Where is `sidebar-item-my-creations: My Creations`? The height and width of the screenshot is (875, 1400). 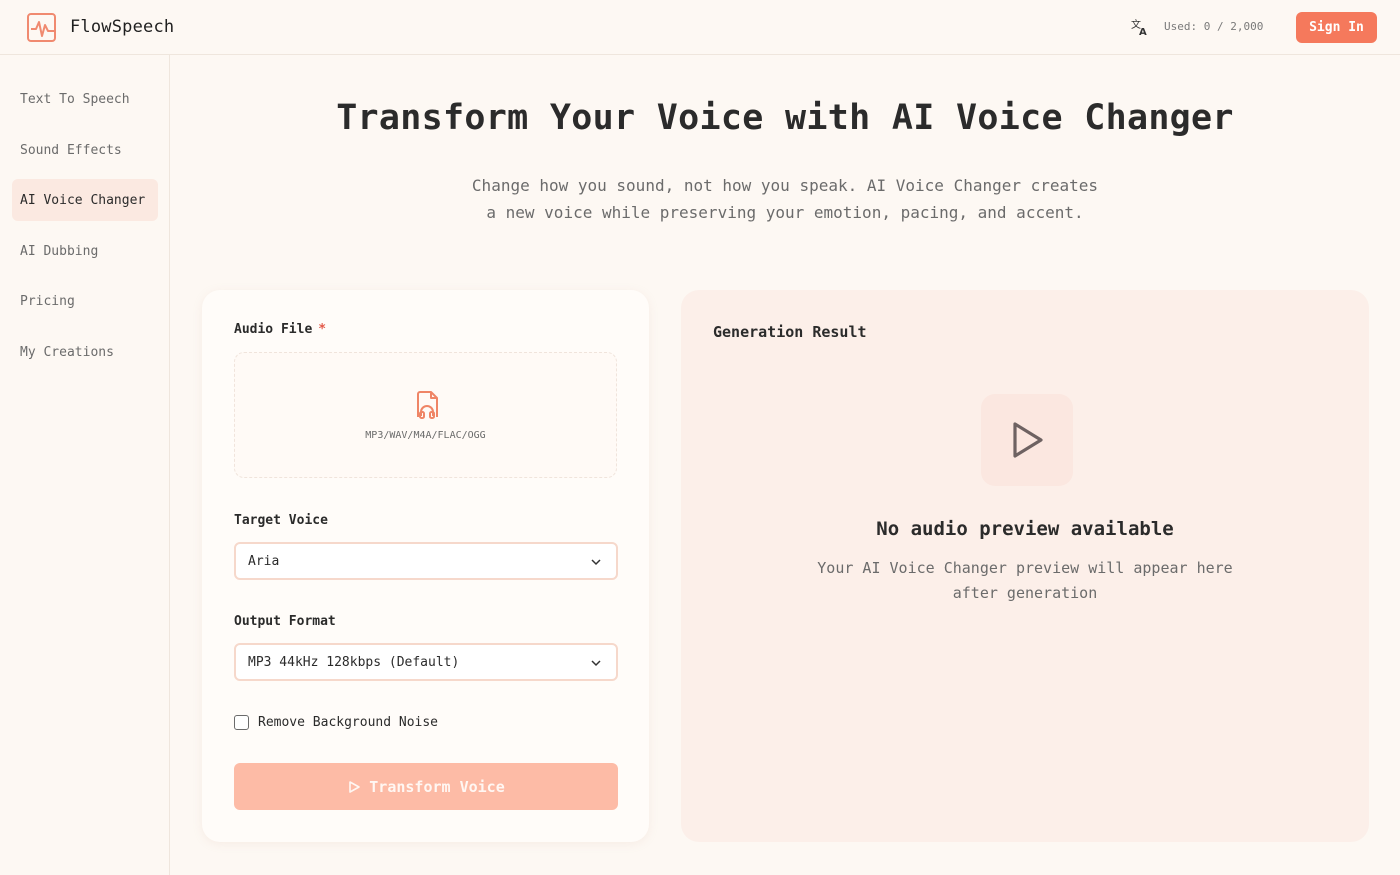 sidebar-item-my-creations: My Creations is located at coordinates (85, 352).